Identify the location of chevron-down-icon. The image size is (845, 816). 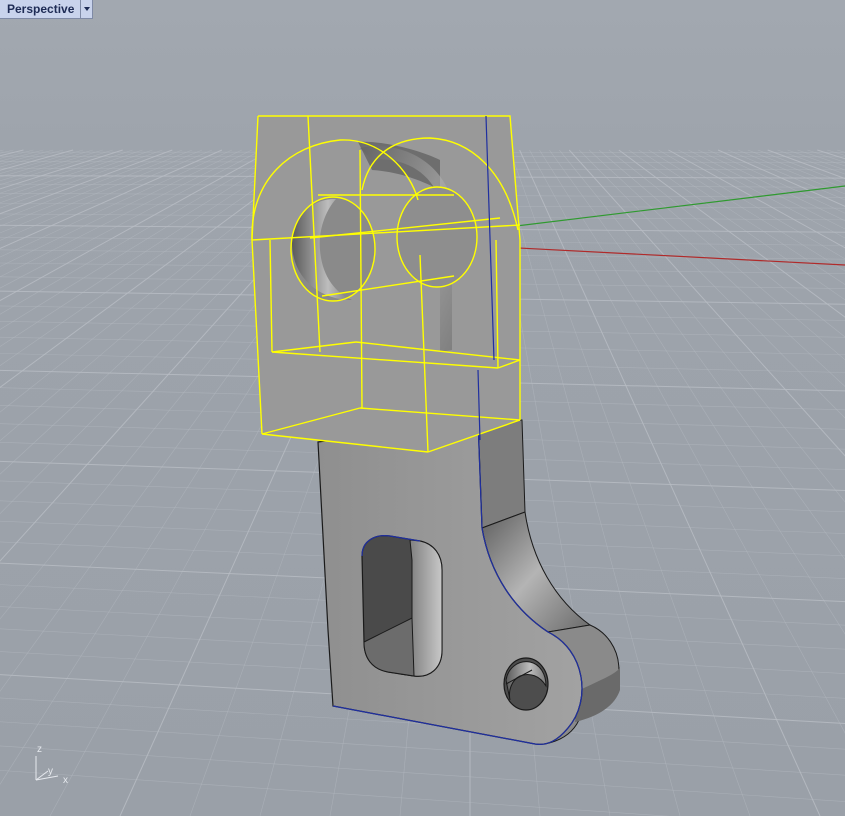
(86, 9).